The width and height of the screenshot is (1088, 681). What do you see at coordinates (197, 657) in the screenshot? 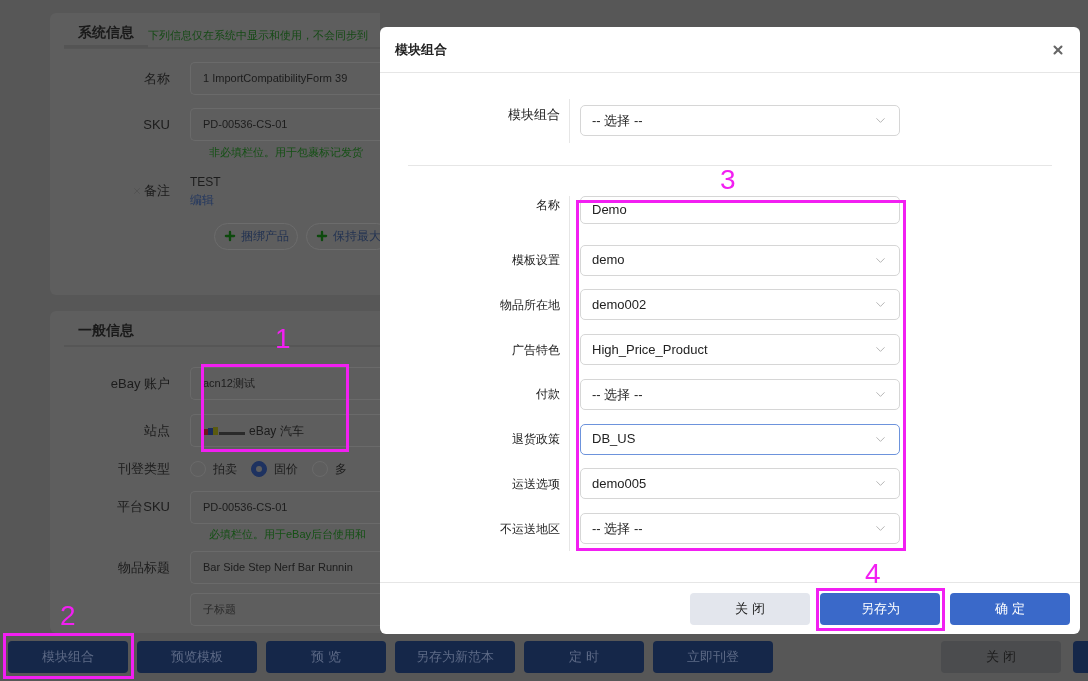
I see `toolbar-button: 预览模板` at bounding box center [197, 657].